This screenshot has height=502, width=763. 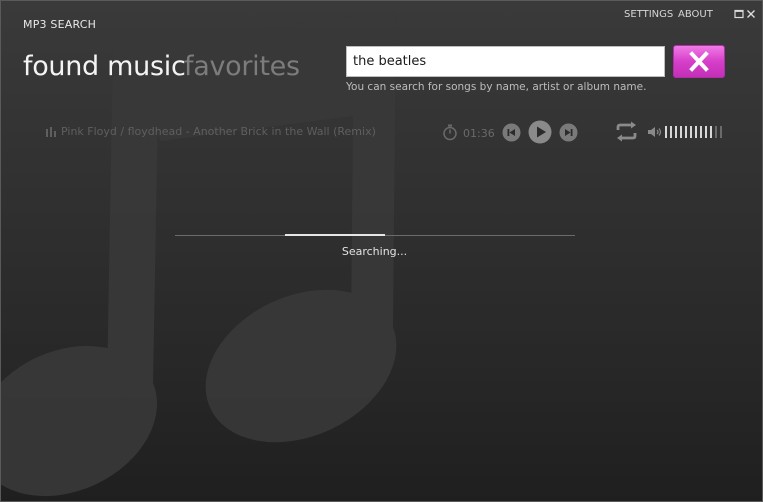 I want to click on volume-icon, so click(x=655, y=132).